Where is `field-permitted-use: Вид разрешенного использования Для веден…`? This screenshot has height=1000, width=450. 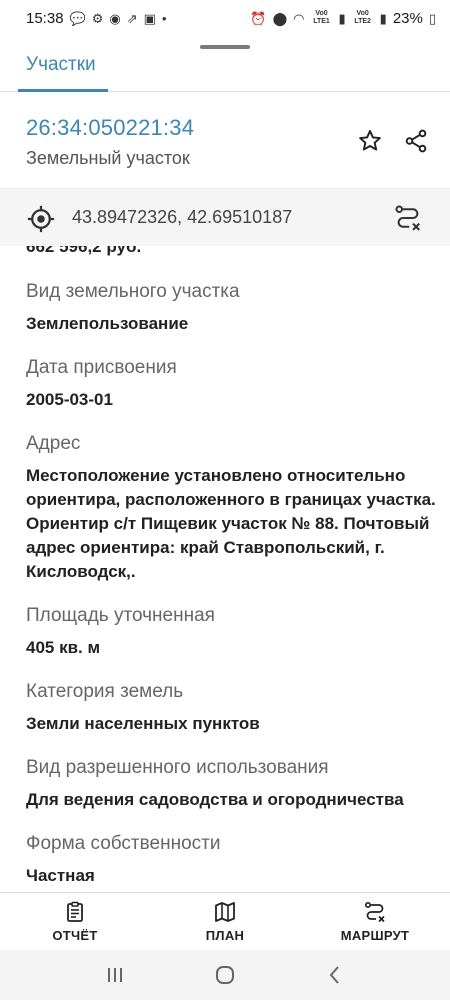 field-permitted-use: Вид разрешенного использования Для веден… is located at coordinates (238, 784).